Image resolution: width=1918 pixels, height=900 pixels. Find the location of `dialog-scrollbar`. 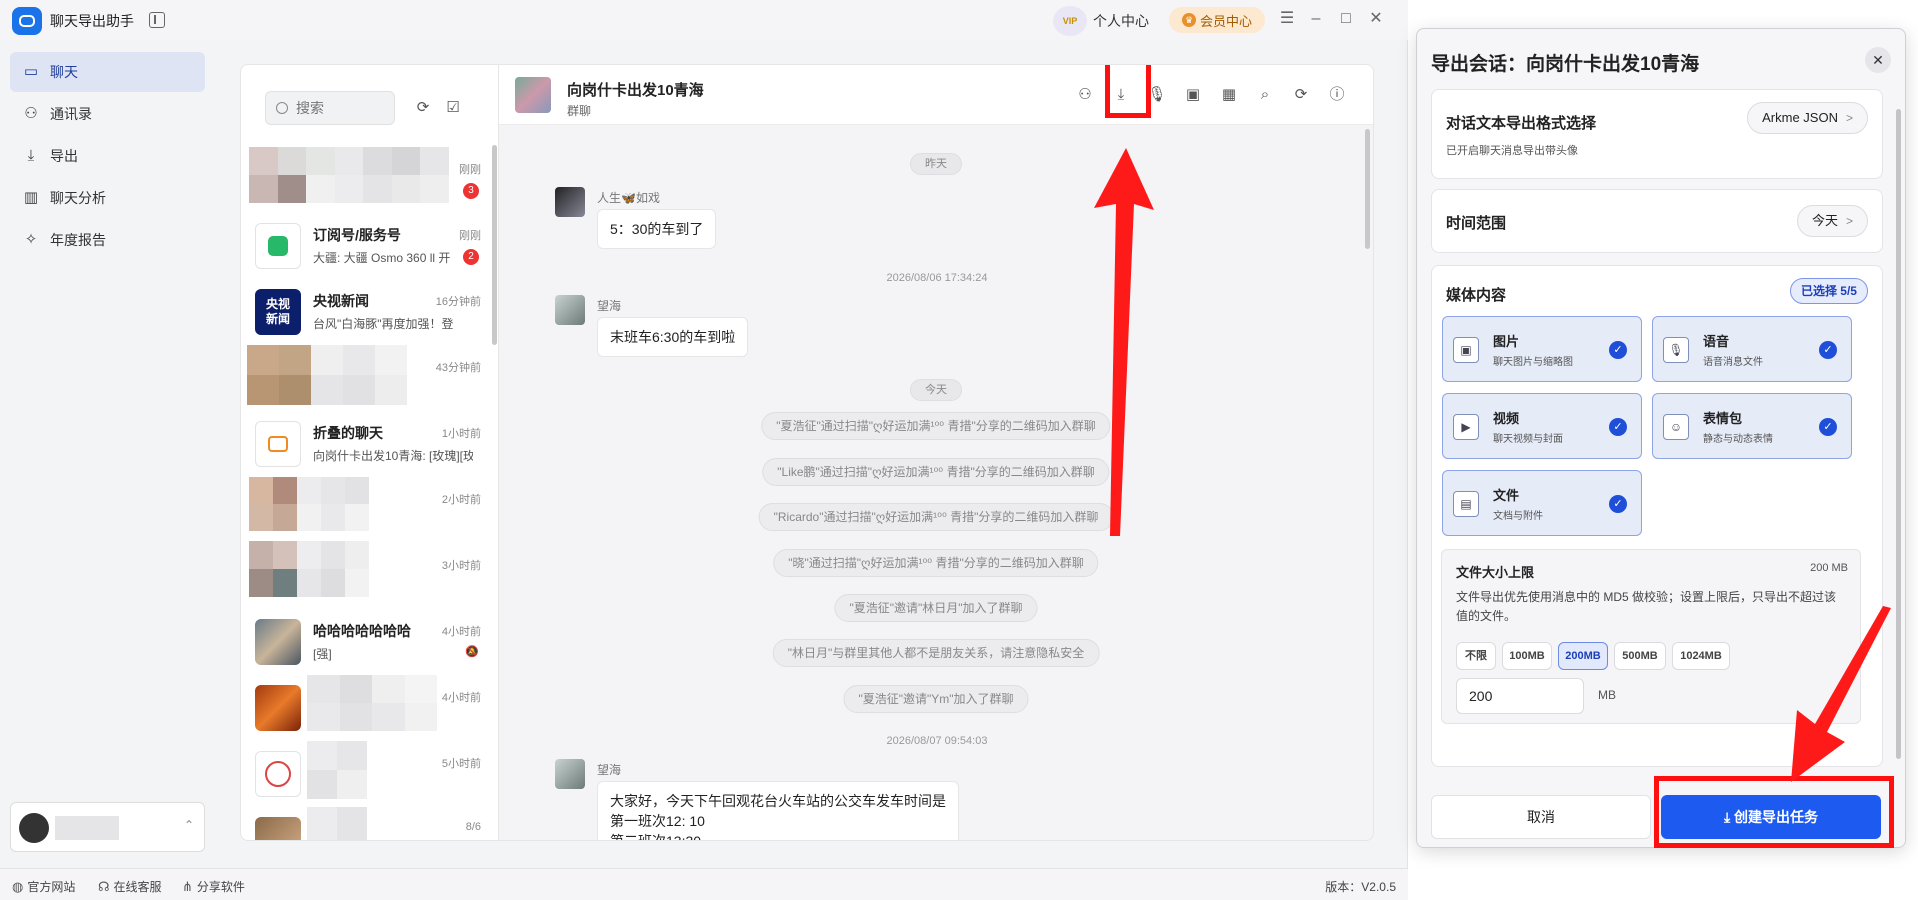

dialog-scrollbar is located at coordinates (1898, 434).